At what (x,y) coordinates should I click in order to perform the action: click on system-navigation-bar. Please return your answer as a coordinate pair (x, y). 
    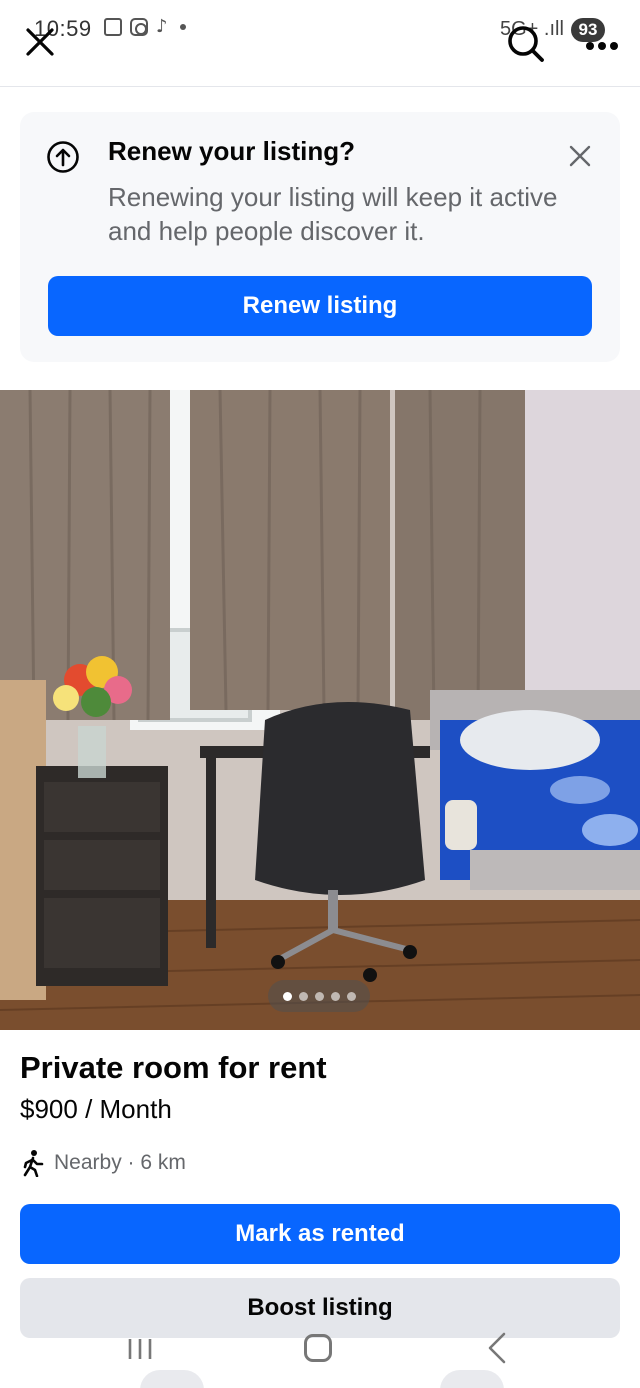
    Looking at the image, I should click on (320, 1353).